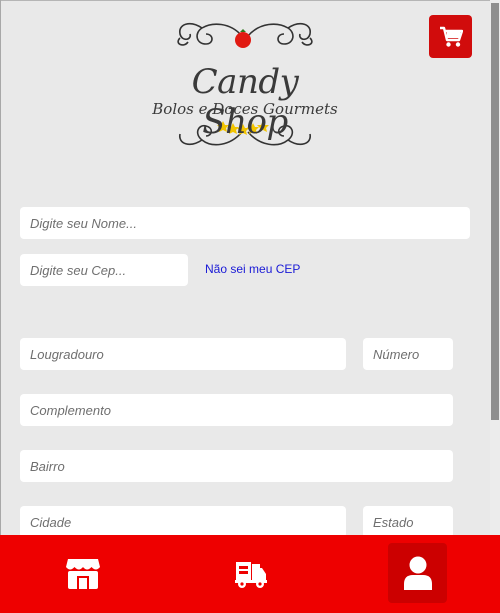 Image resolution: width=500 pixels, height=613 pixels. What do you see at coordinates (183, 354) in the screenshot?
I see `street-input` at bounding box center [183, 354].